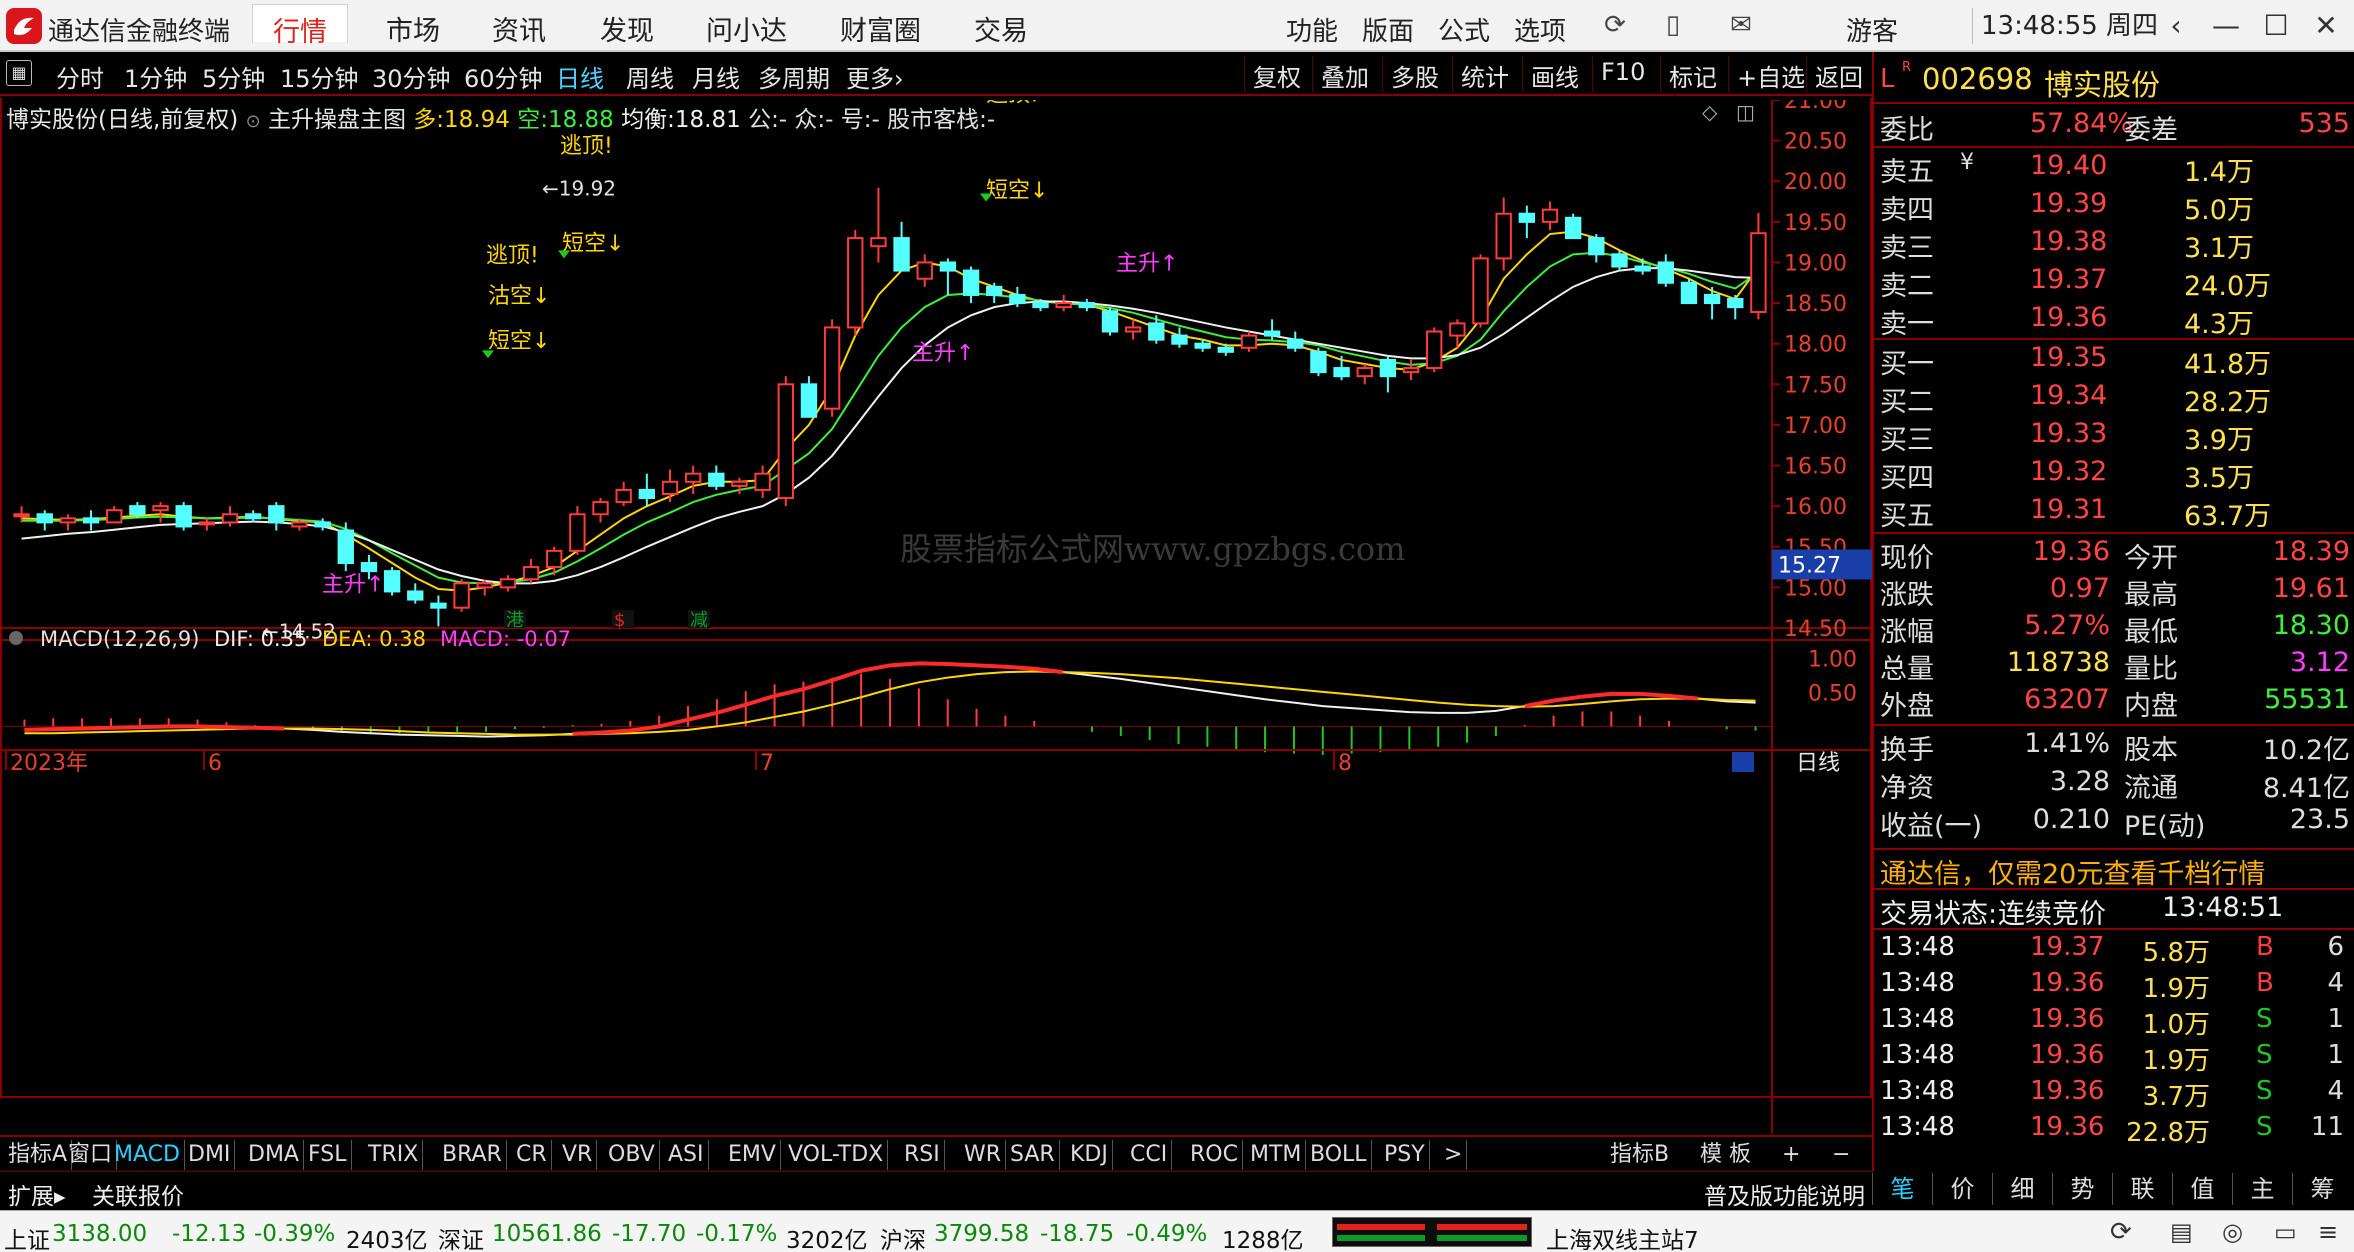 This screenshot has height=1252, width=2354. I want to click on period-60min: 60分钟, so click(503, 76).